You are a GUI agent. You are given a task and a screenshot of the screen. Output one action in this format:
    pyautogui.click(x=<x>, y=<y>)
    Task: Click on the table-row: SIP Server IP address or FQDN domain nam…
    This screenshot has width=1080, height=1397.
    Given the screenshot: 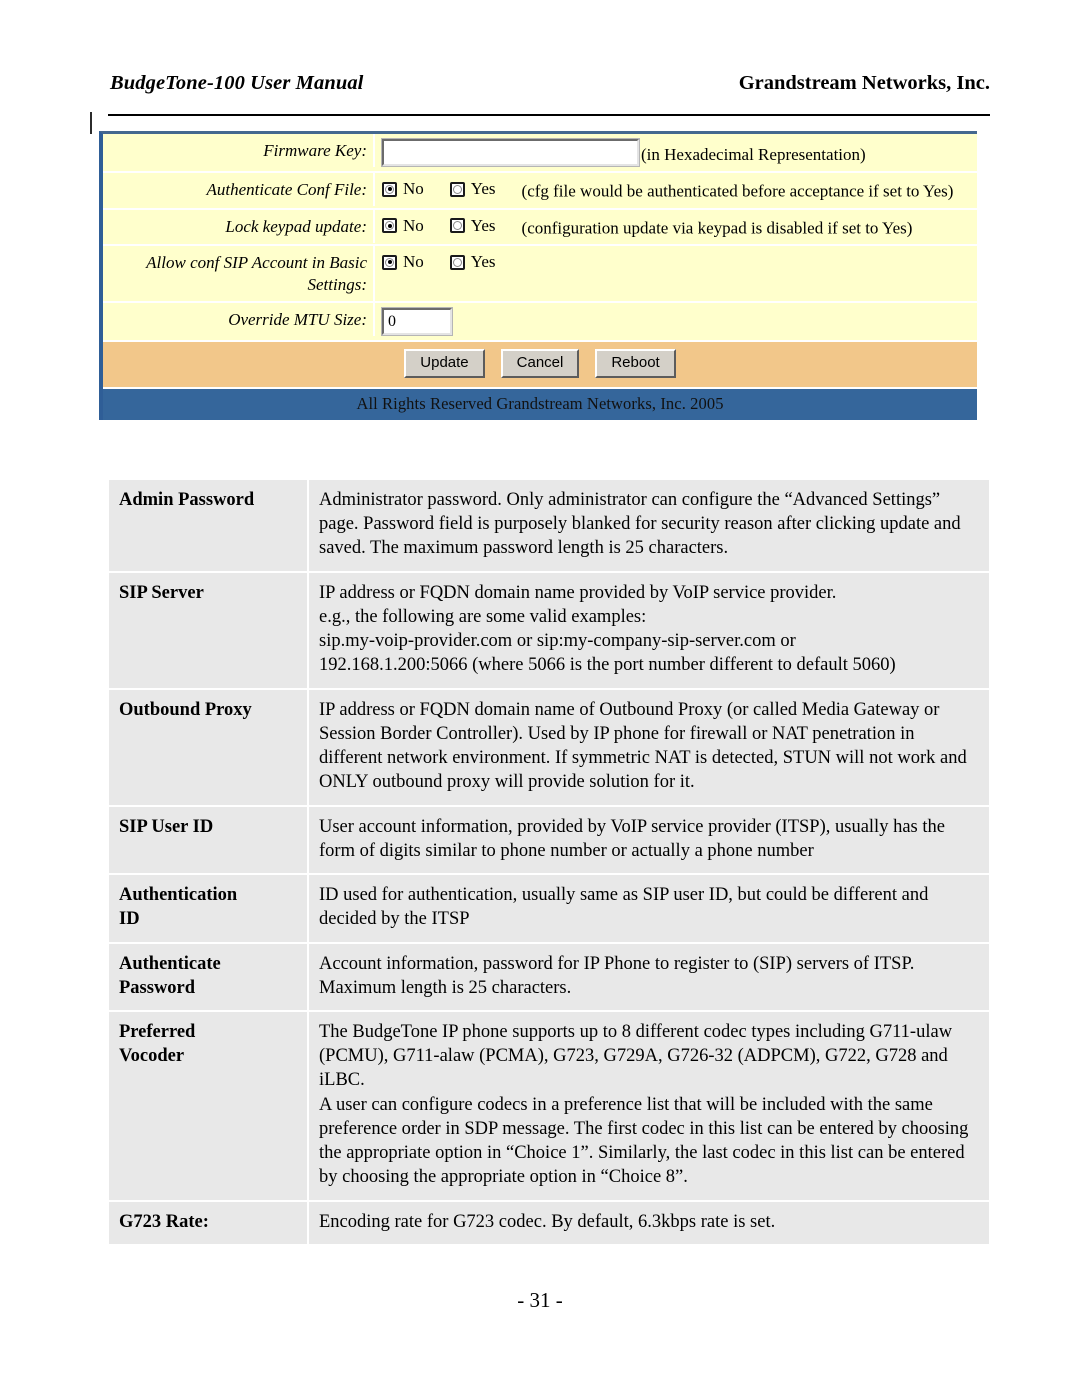 What is the action you would take?
    pyautogui.click(x=549, y=630)
    